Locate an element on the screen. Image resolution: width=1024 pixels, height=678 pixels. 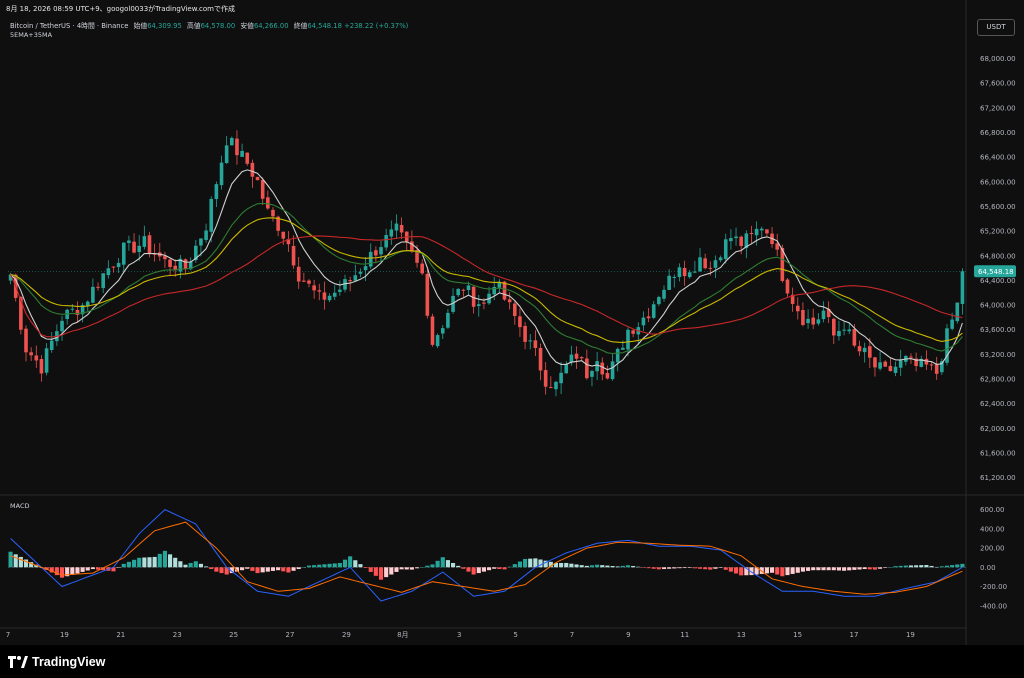
price-tick-label: 64,400.00 is located at coordinates (998, 281).